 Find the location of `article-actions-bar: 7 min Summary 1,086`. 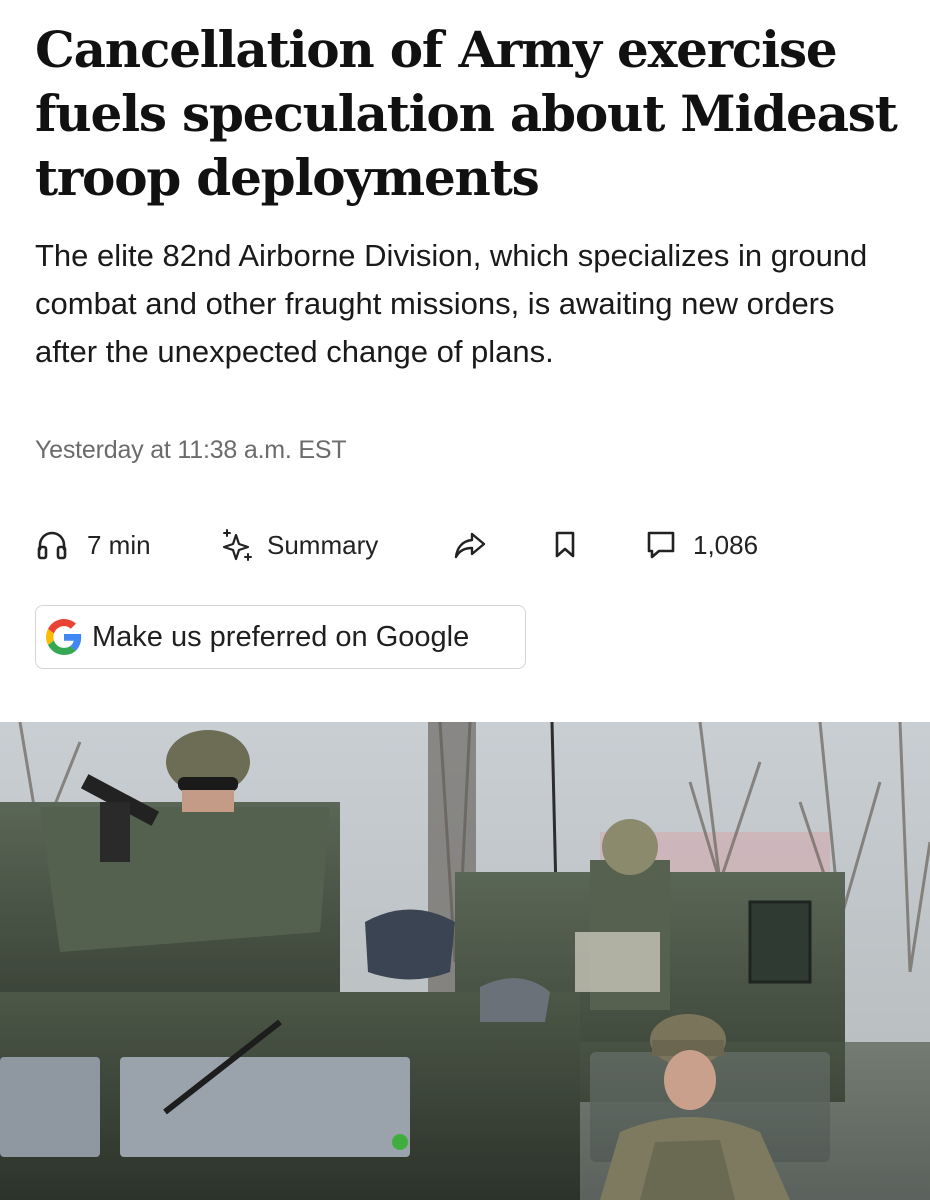

article-actions-bar: 7 min Summary 1,086 is located at coordinates (465, 545).